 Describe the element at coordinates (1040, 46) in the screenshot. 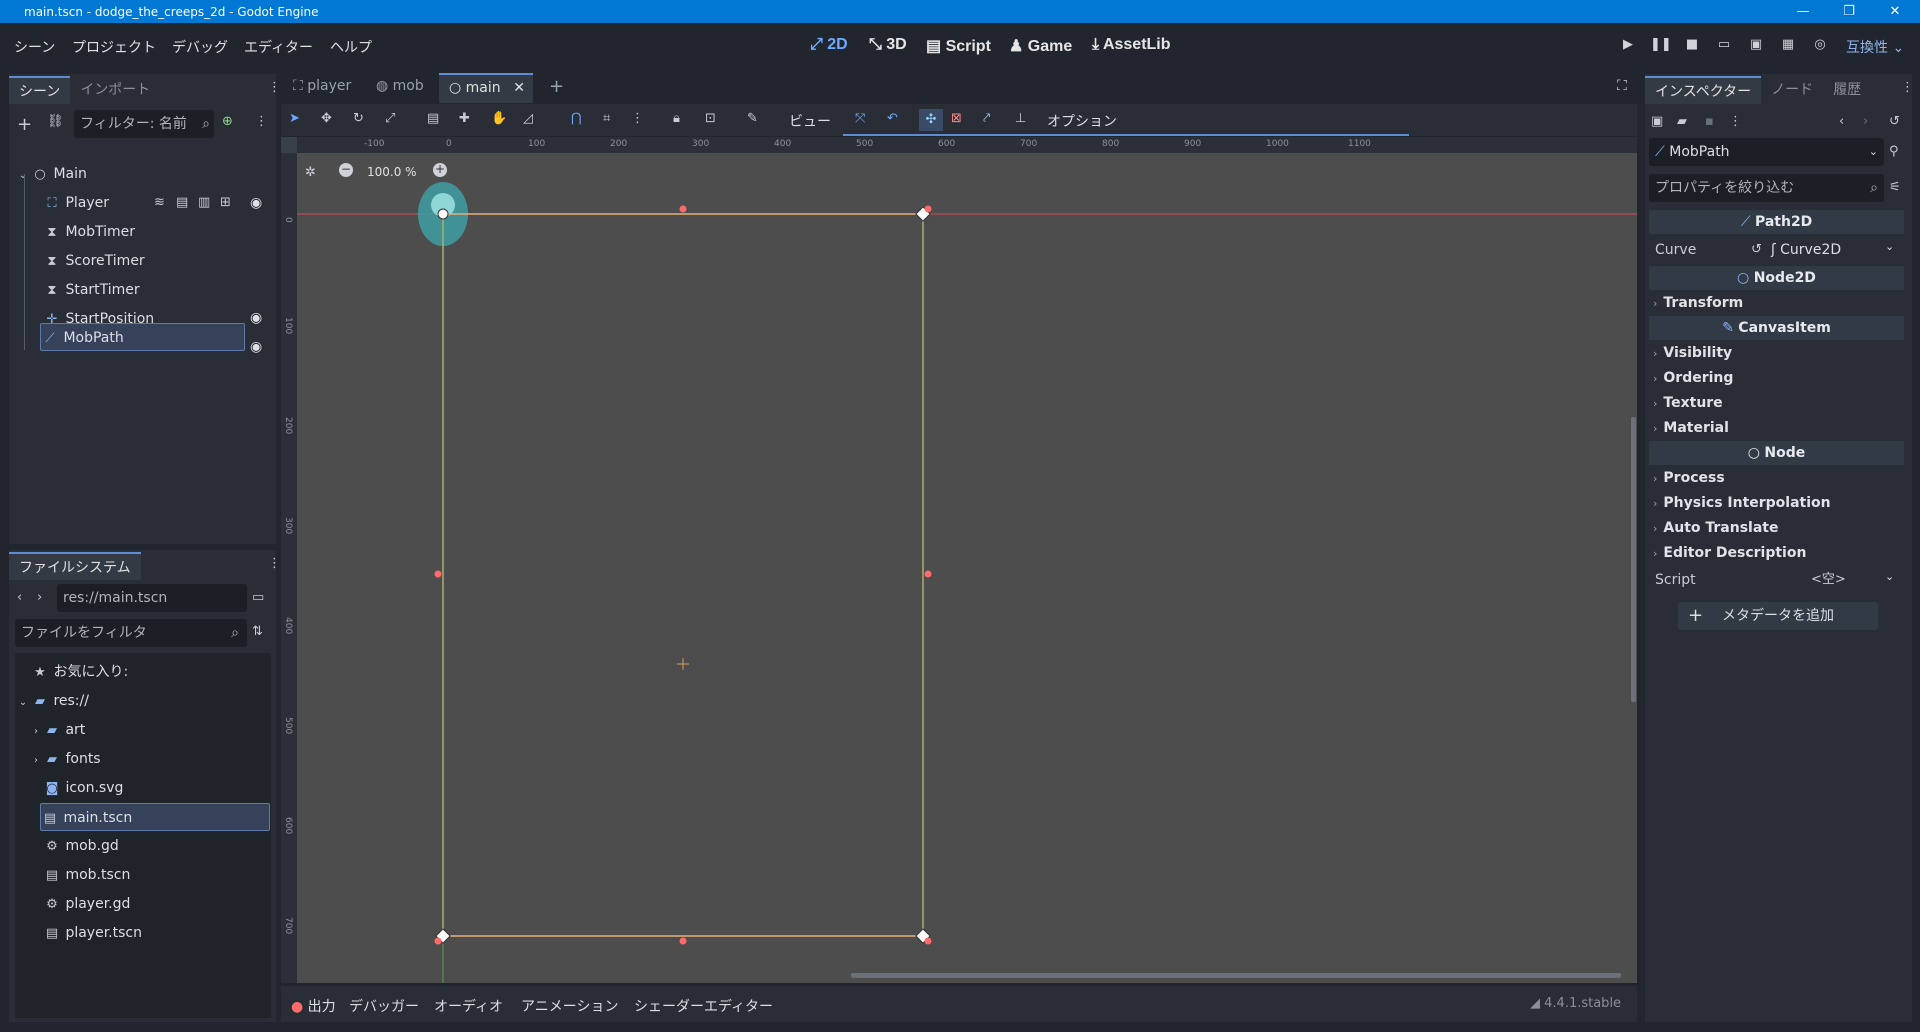

I see `mode-game-button: ♟ Game` at that location.